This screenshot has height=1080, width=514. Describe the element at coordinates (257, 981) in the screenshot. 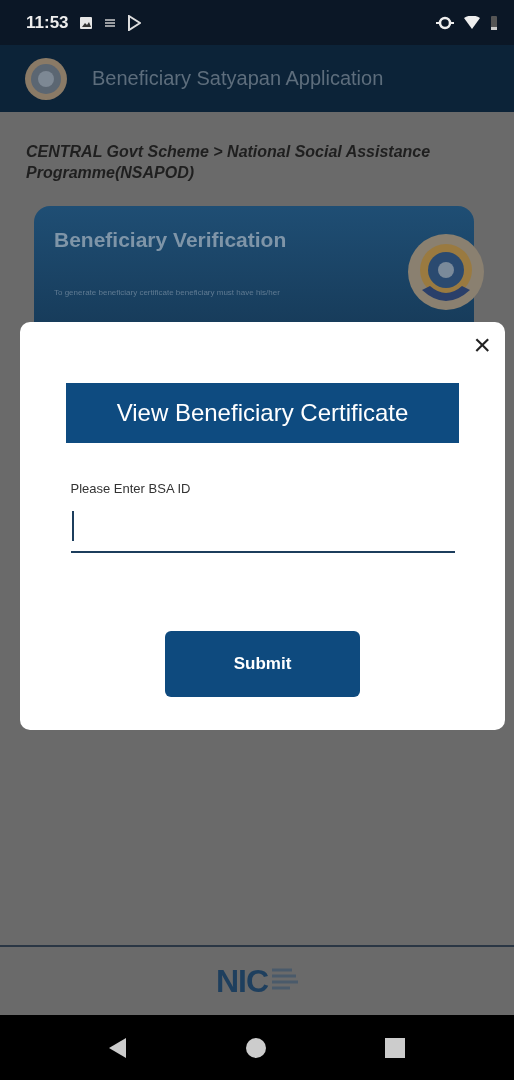

I see `nic-logo: NIC` at that location.